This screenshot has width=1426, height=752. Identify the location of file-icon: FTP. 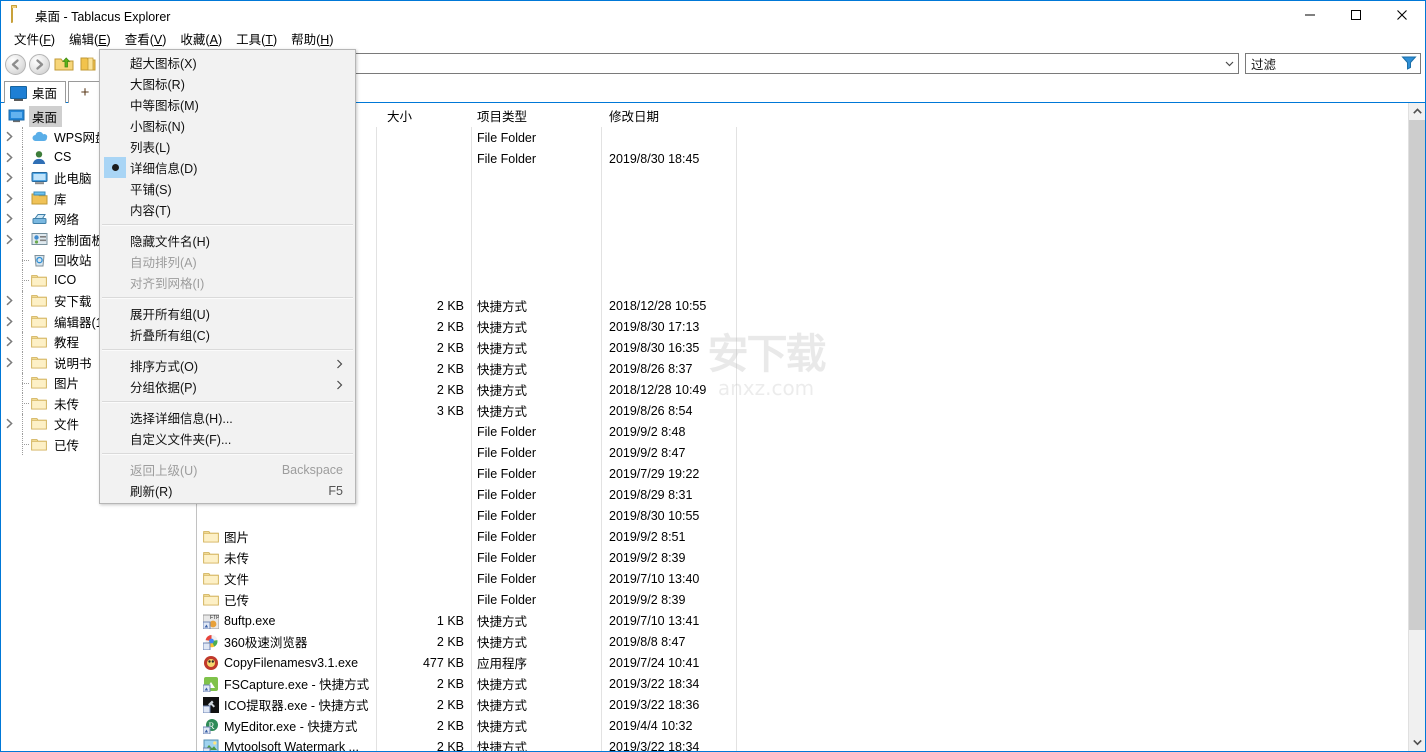
(211, 621).